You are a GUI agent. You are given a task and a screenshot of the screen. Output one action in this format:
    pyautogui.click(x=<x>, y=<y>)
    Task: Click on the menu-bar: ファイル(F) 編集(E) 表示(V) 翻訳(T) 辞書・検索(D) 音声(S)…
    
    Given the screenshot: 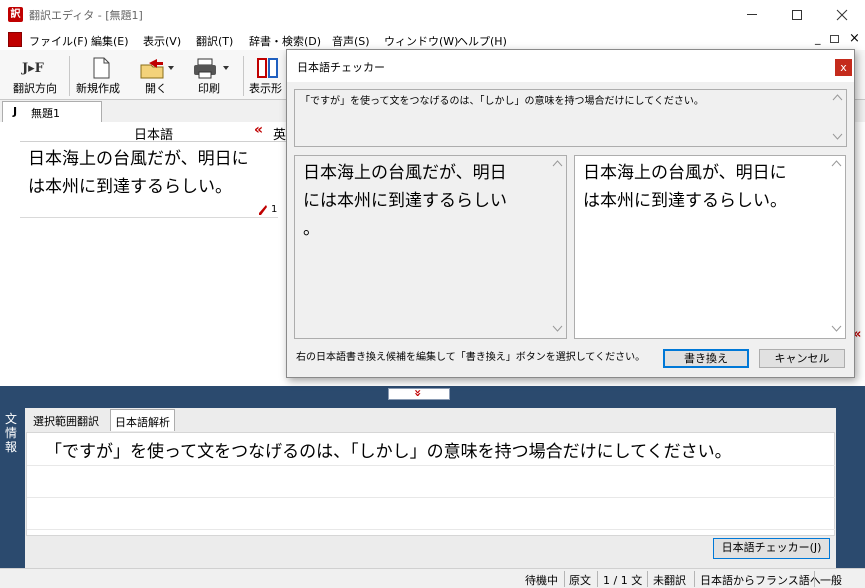 What is the action you would take?
    pyautogui.click(x=432, y=40)
    